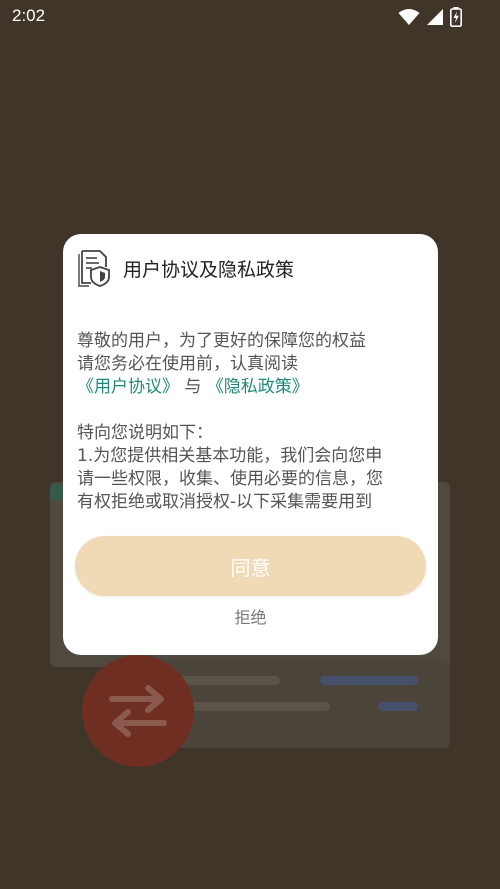 The image size is (500, 889). I want to click on agreement-links-line: 《用户协议》 与 《隐私政策》, so click(253, 387).